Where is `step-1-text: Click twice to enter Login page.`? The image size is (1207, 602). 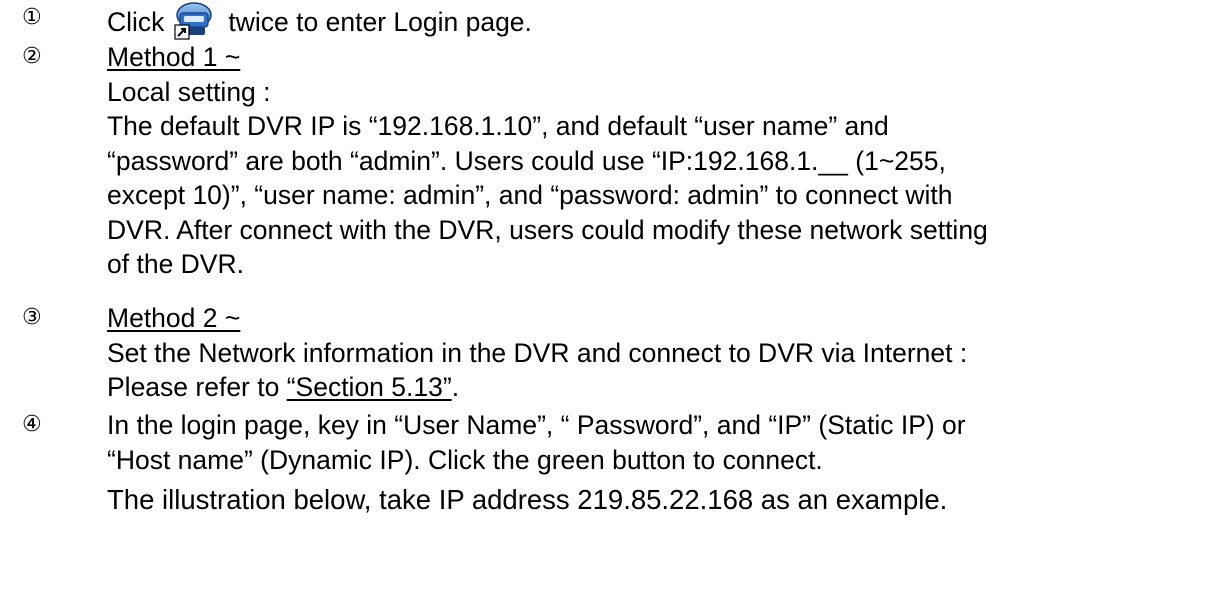
step-1-text: Click twice to enter Login page. is located at coordinates (649, 21).